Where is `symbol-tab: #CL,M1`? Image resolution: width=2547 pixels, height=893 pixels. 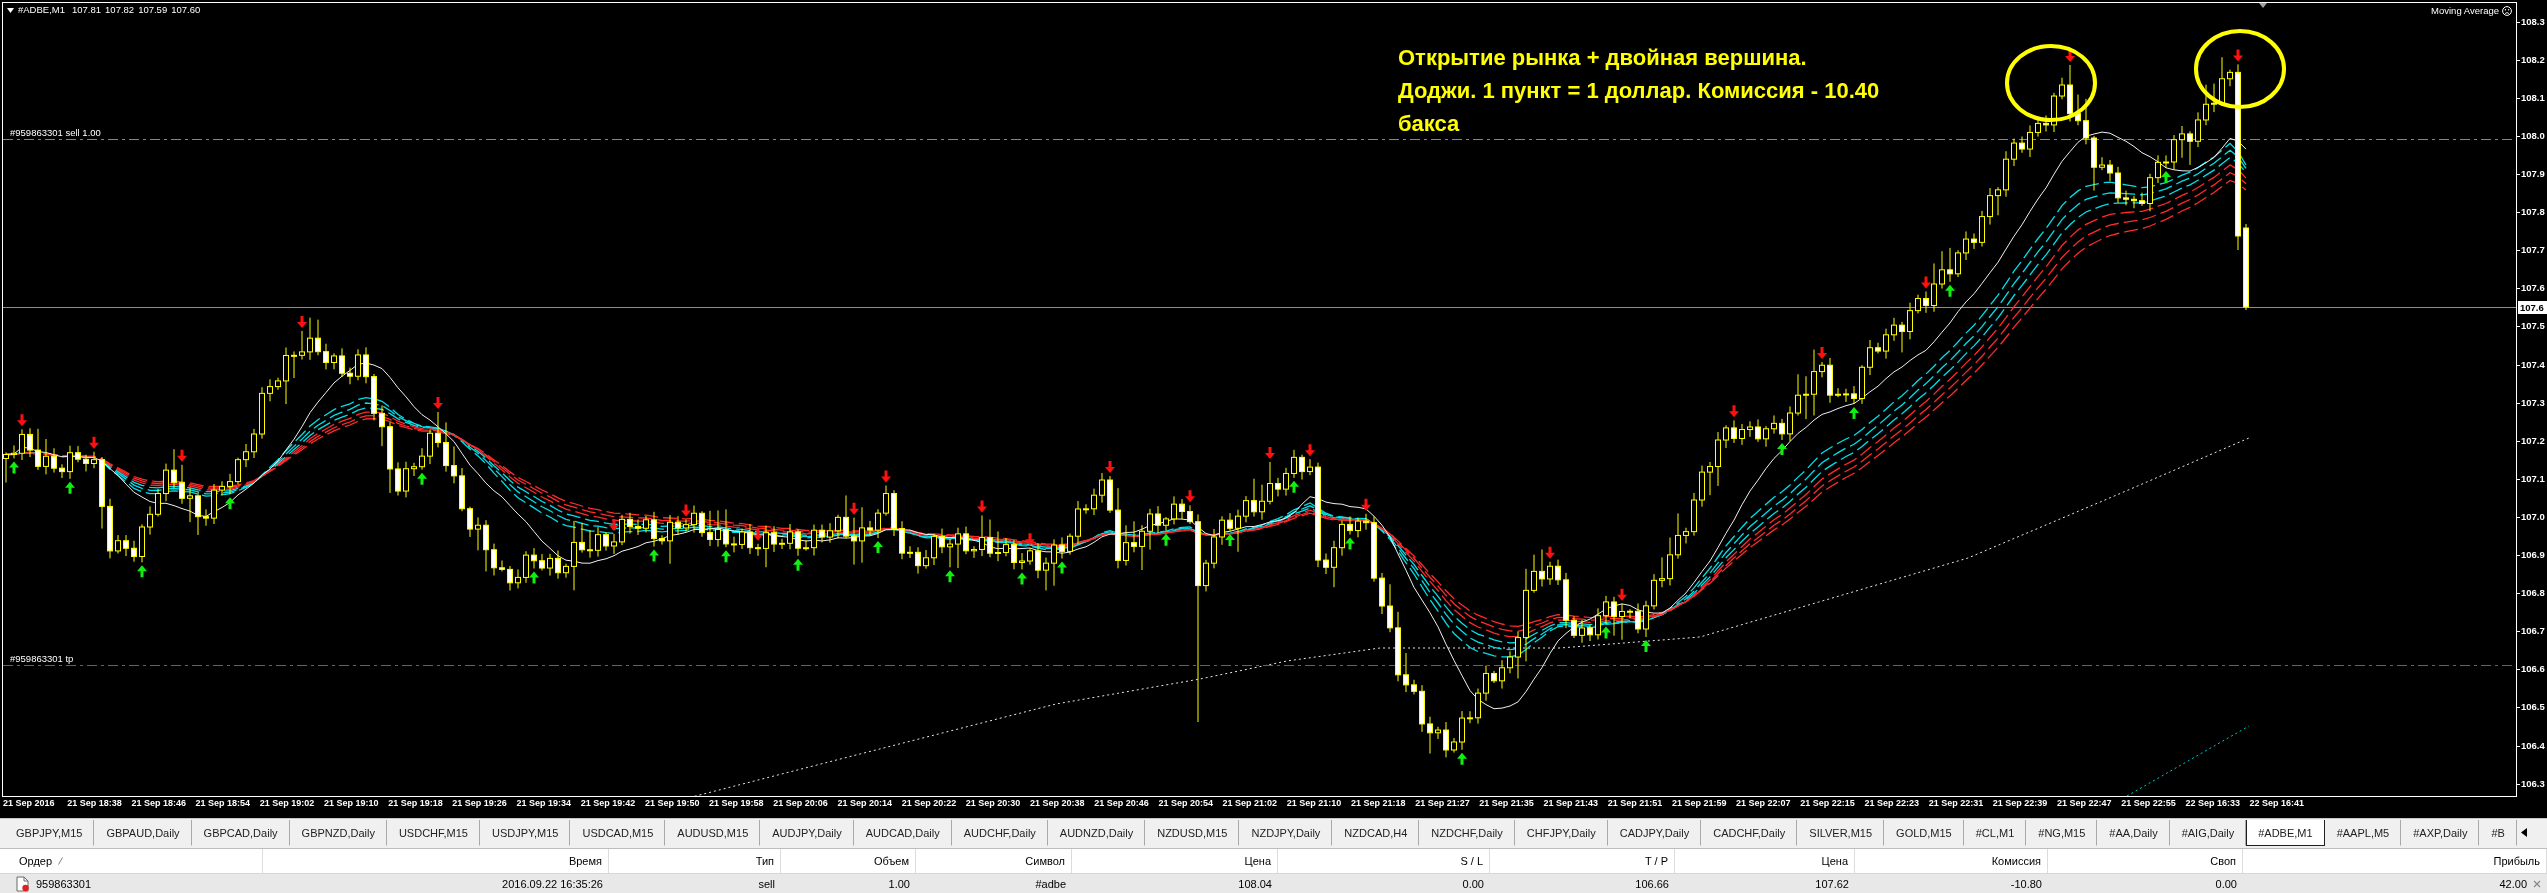 symbol-tab: #CL,M1 is located at coordinates (1995, 833).